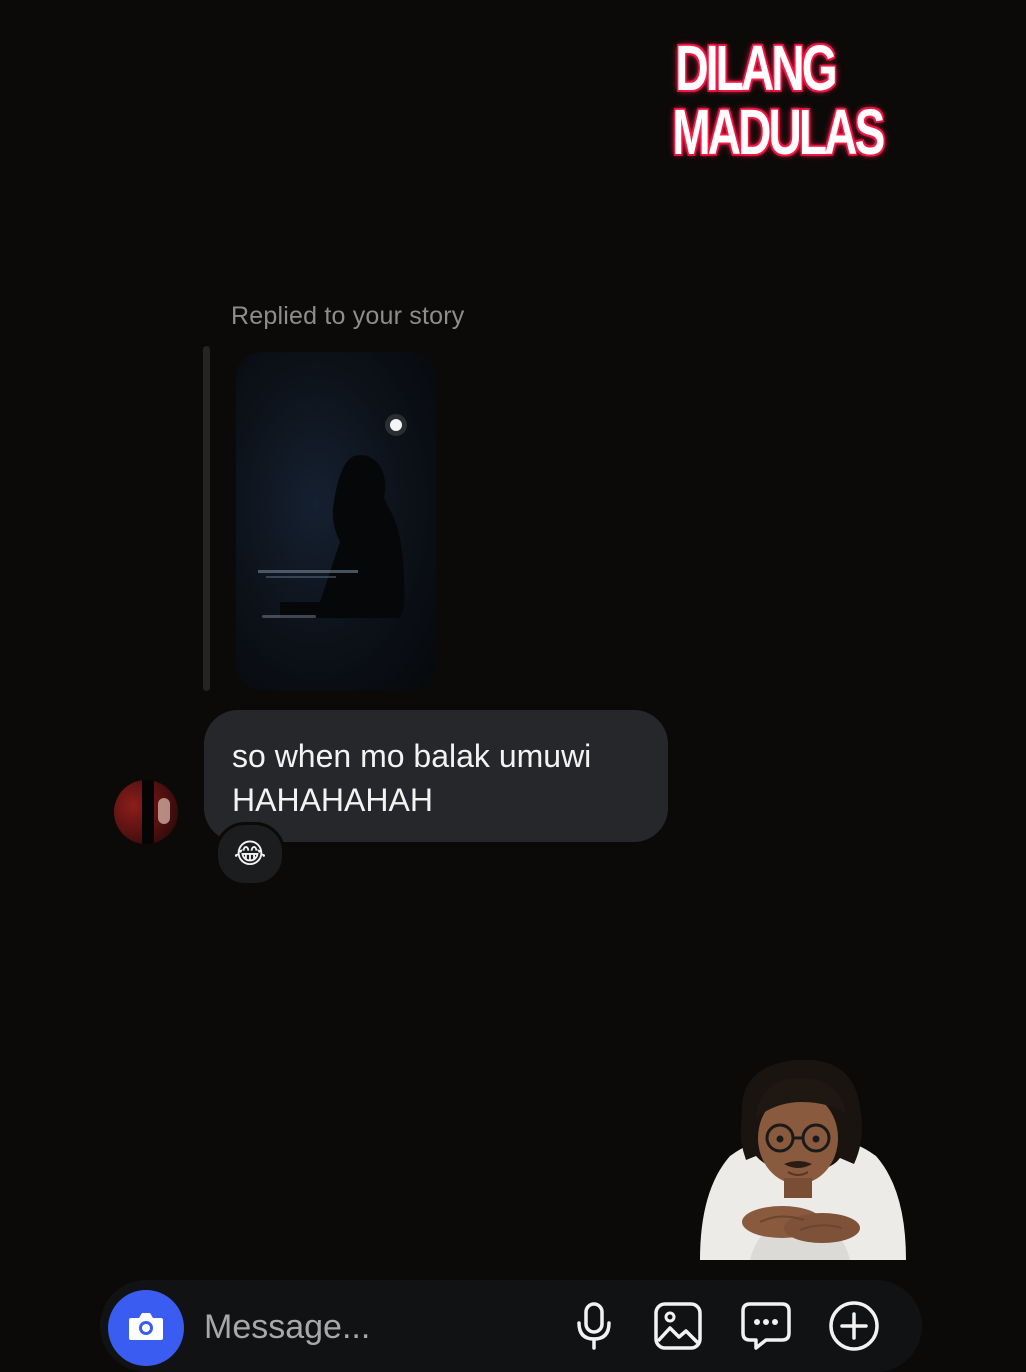  I want to click on camera-button, so click(146, 1328).